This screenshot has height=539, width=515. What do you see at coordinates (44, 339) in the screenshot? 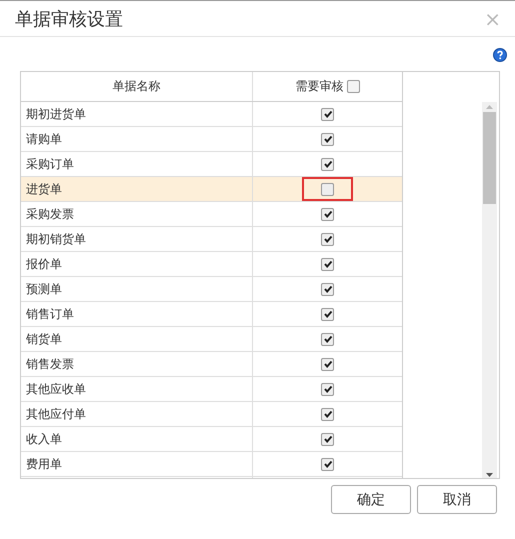
I see `table-cell: 销货单` at bounding box center [44, 339].